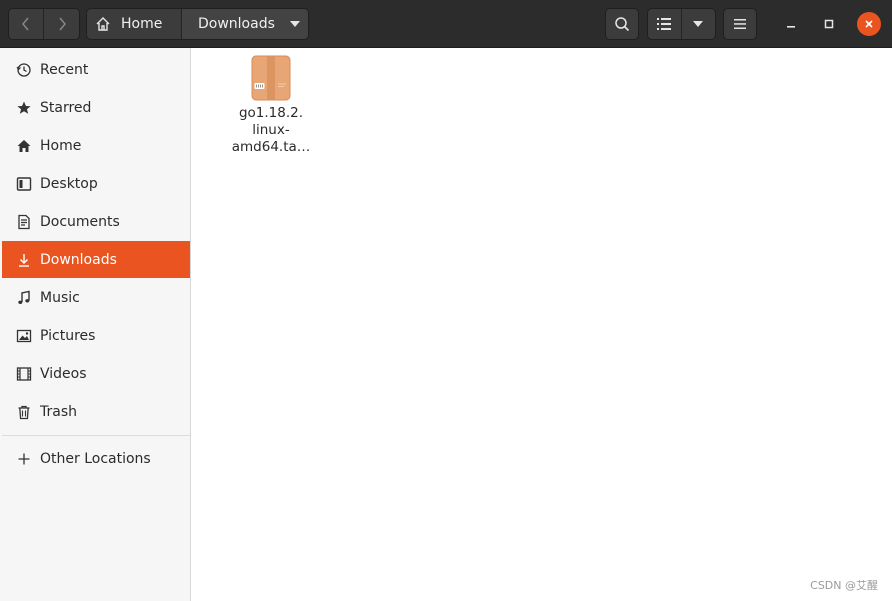  I want to click on list-view-button, so click(665, 24).